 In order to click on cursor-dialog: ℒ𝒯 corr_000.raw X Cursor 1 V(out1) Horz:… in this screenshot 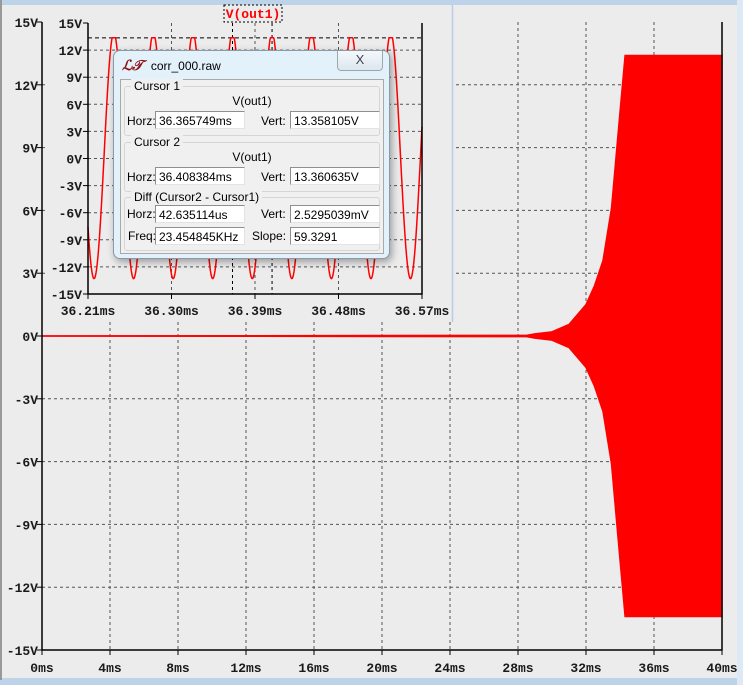, I will do `click(251, 154)`.